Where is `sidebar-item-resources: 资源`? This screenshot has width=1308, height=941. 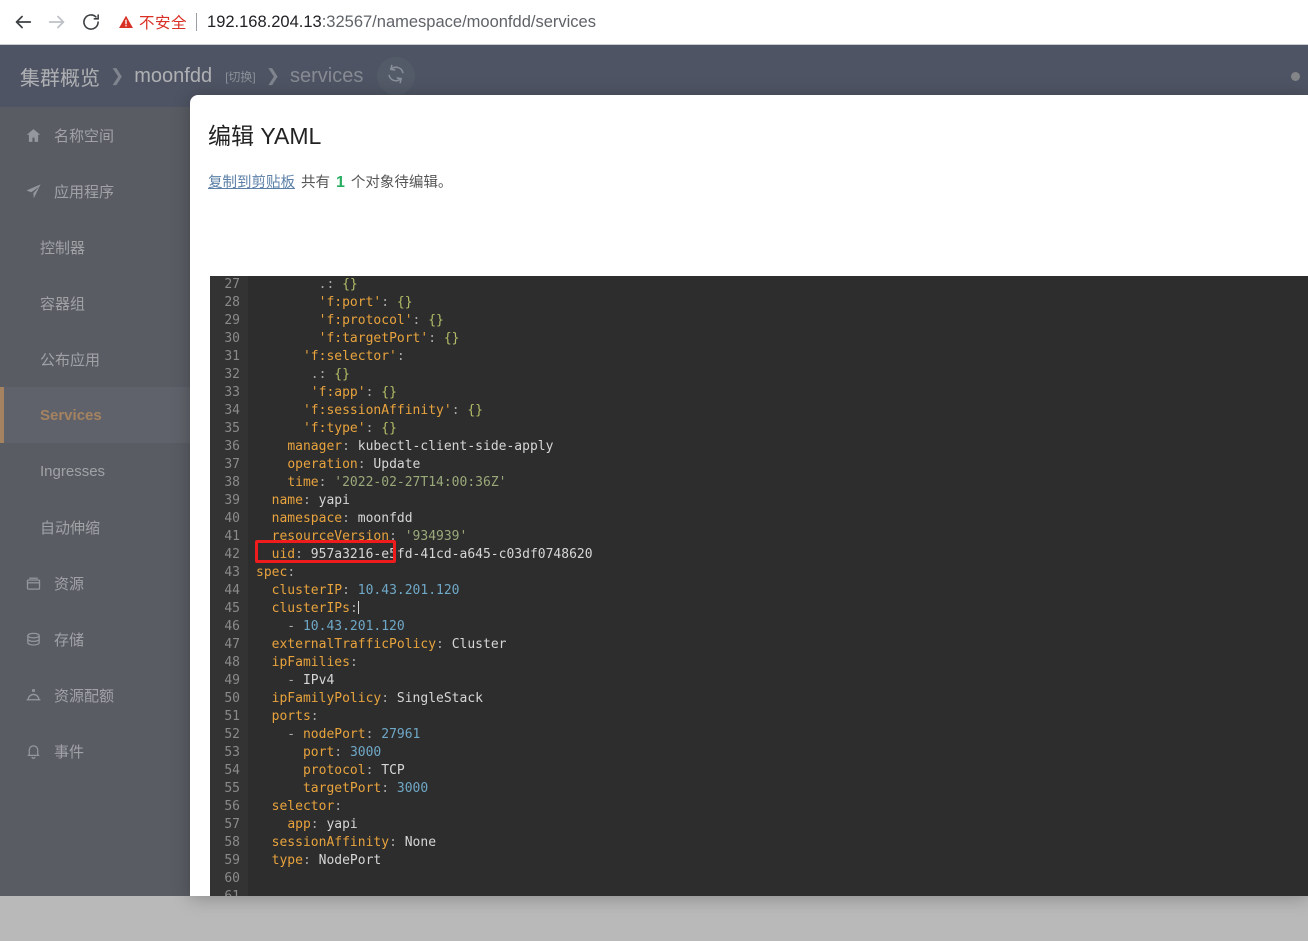 sidebar-item-resources: 资源 is located at coordinates (95, 583).